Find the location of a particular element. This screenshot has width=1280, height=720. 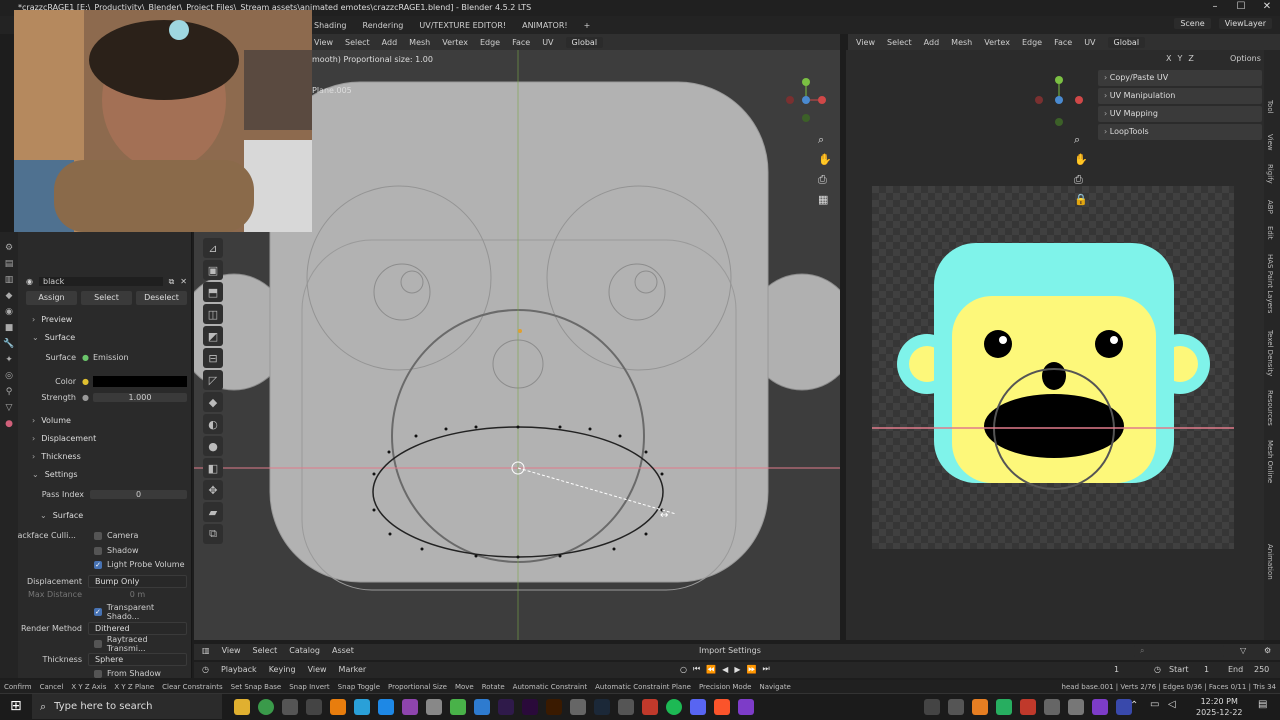

tab-tool: Tool is located at coordinates (1270, 107).